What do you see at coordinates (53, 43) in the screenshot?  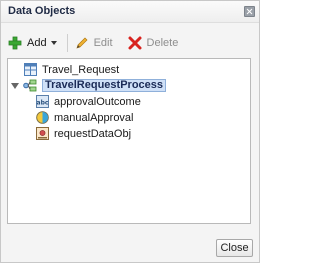 I see `chevron-down-icon` at bounding box center [53, 43].